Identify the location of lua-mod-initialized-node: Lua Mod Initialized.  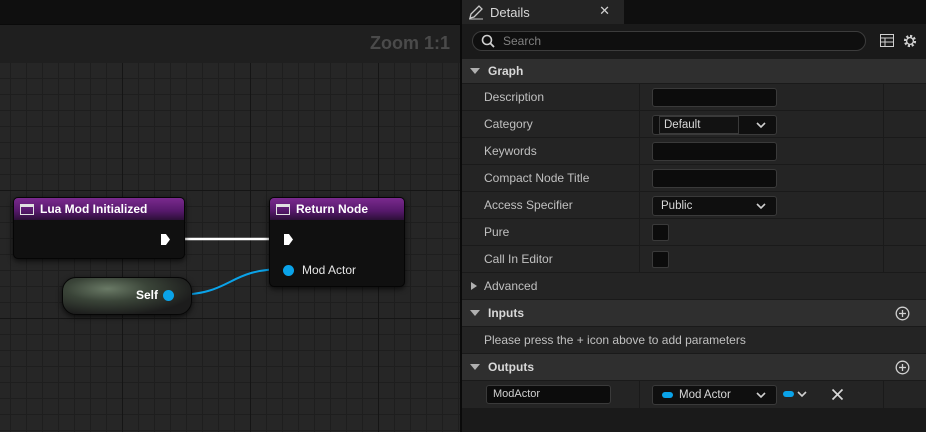
(99, 228).